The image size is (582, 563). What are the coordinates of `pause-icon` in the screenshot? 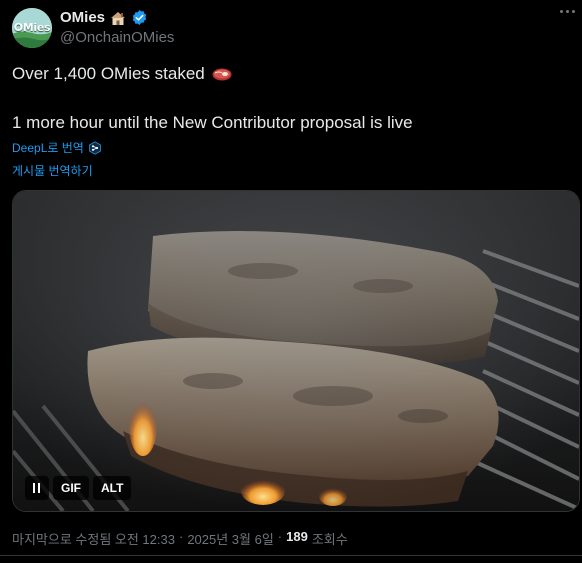 It's located at (37, 488).